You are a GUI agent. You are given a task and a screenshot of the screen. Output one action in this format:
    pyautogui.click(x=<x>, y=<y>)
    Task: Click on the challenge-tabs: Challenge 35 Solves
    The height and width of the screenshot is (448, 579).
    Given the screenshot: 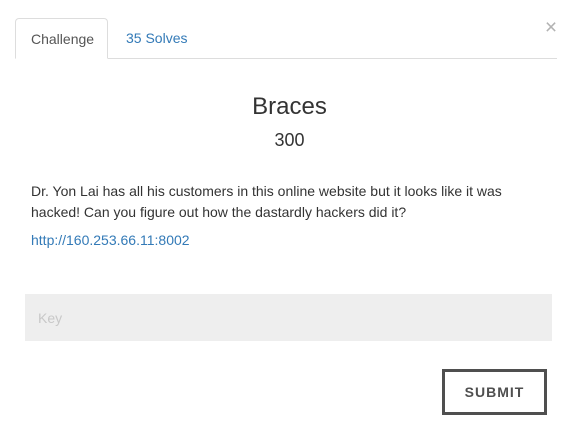 What is the action you would take?
    pyautogui.click(x=286, y=38)
    